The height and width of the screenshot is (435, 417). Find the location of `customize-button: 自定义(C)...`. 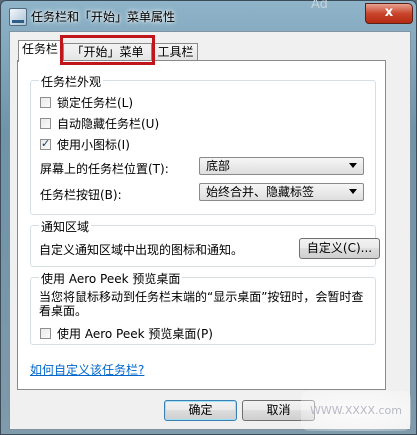

customize-button: 自定义(C)... is located at coordinates (339, 248).